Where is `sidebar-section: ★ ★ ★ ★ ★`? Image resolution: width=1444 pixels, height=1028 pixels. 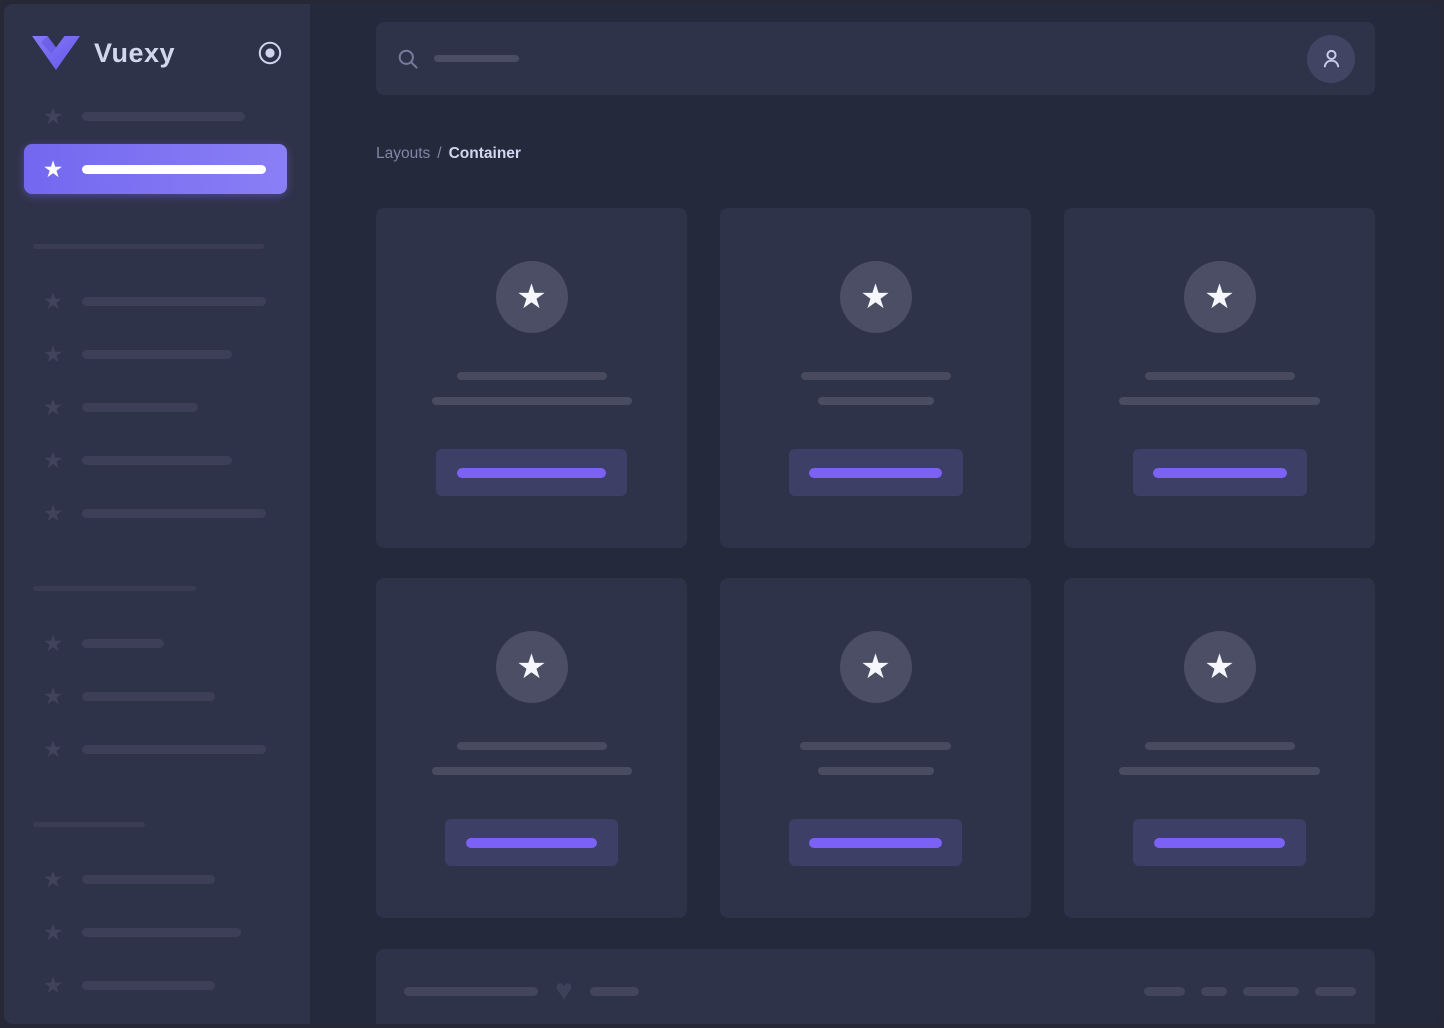 sidebar-section: ★ ★ ★ ★ ★ is located at coordinates (157, 407).